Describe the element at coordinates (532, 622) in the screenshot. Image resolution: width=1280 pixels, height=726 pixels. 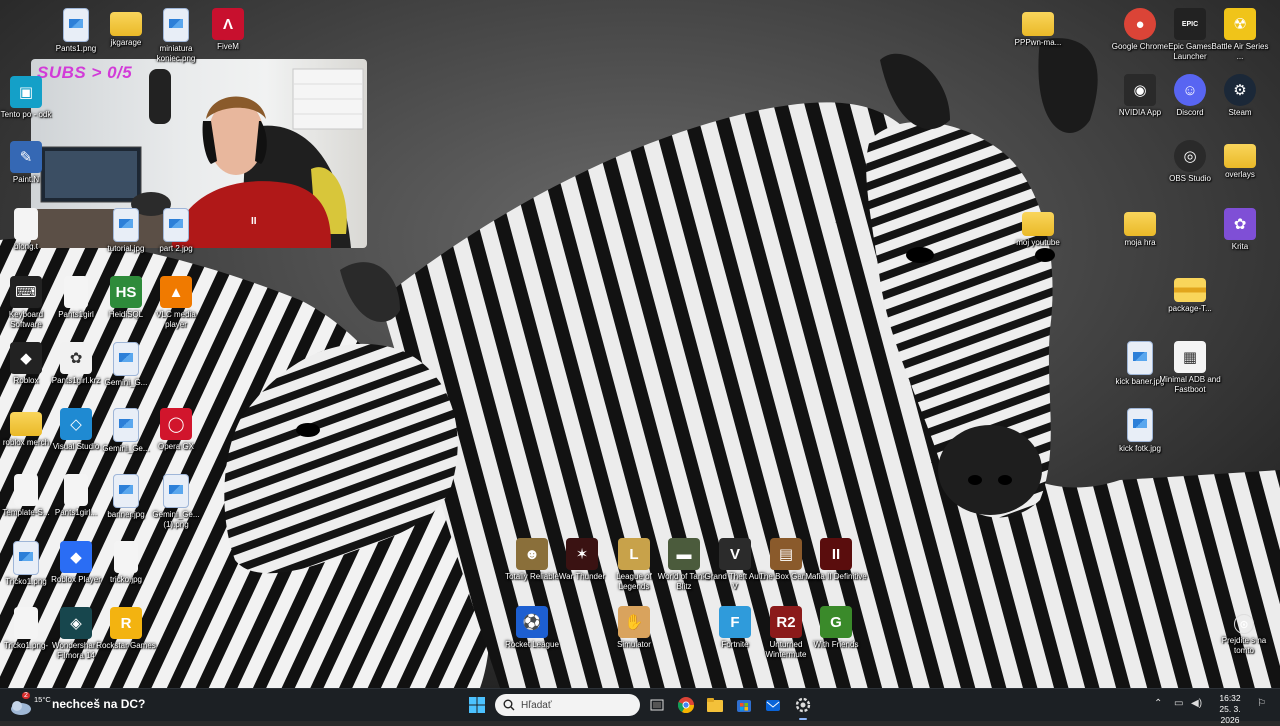
I see `rocket-icon: ⚽` at that location.